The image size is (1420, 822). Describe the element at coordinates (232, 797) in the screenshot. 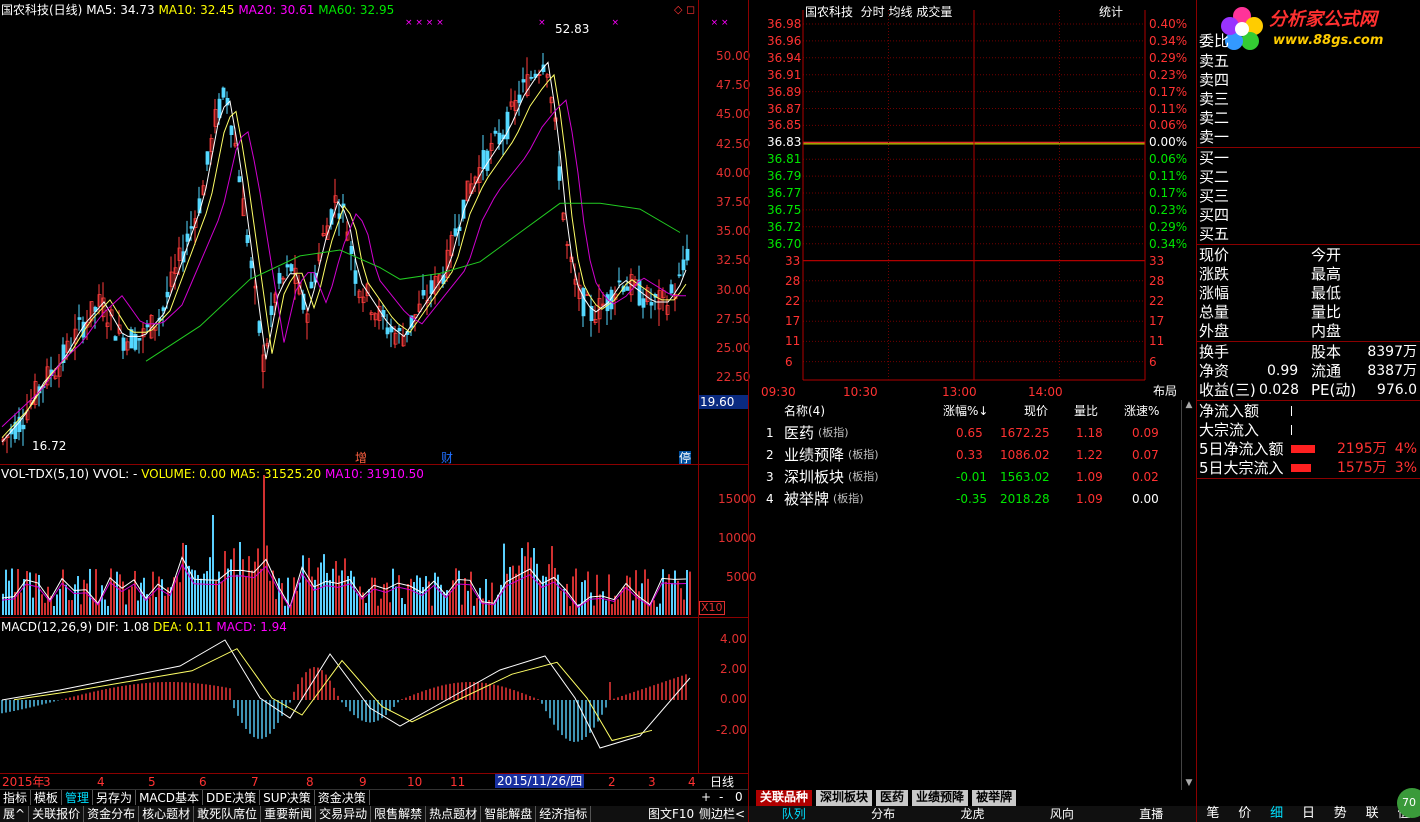

I see `tab-dde: DDE决策` at that location.